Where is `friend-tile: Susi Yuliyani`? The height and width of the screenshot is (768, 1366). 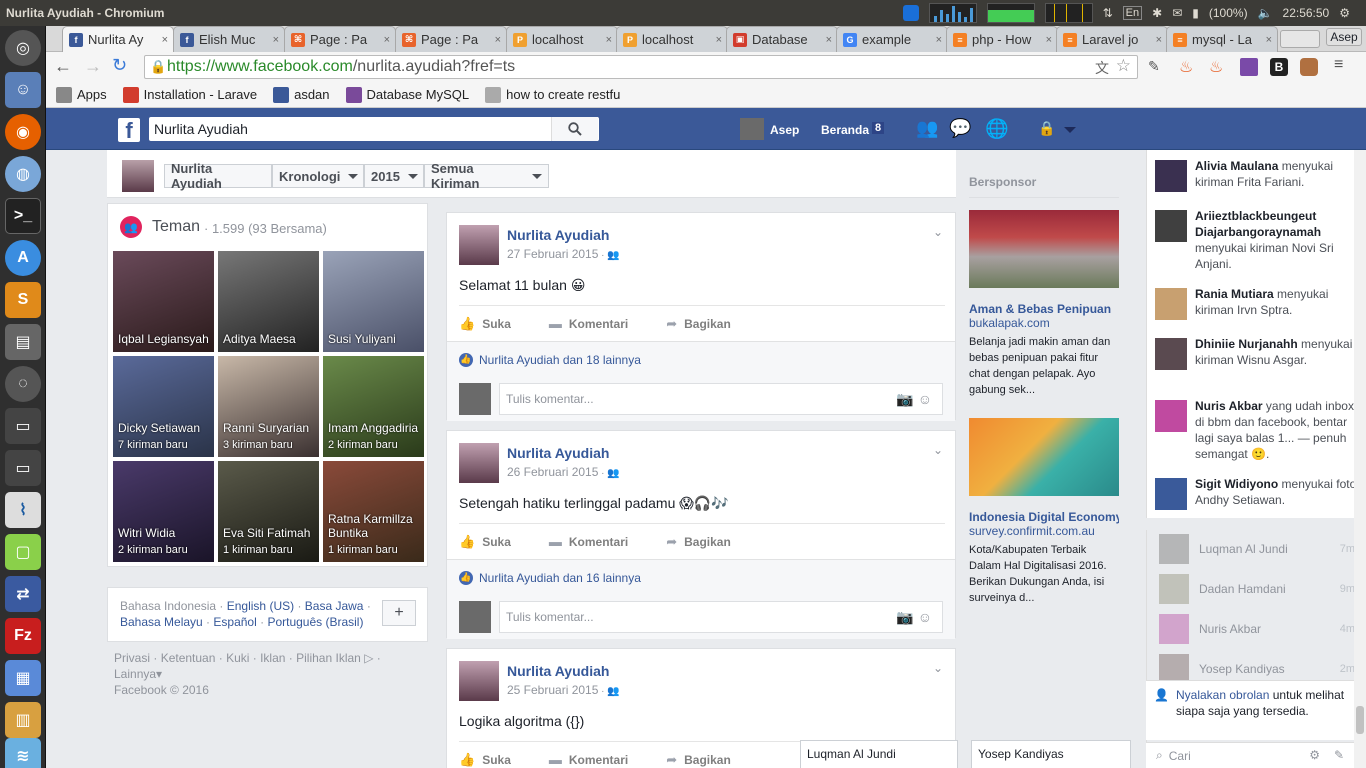
friend-tile: Susi Yuliyani is located at coordinates (373, 301).